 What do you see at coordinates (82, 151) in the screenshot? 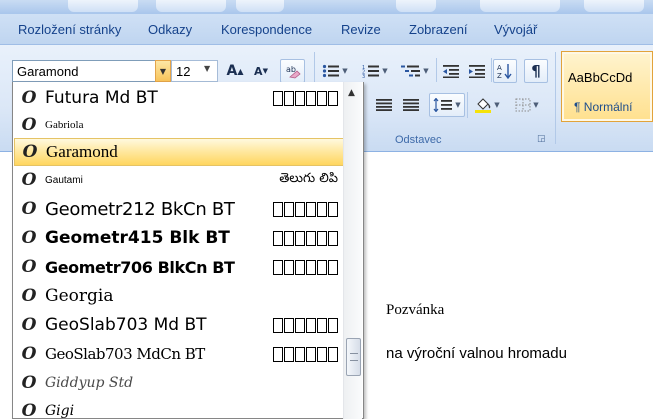
I see `font-list-item-name: Garamond` at bounding box center [82, 151].